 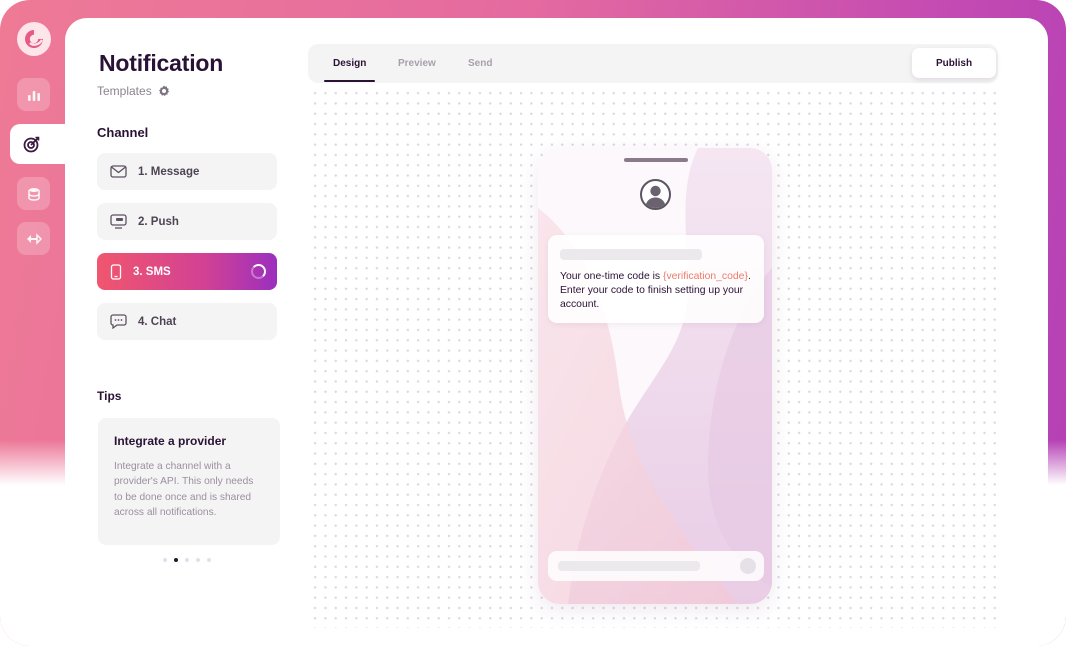 What do you see at coordinates (187, 221) in the screenshot?
I see `channel-item-push: 2. Push` at bounding box center [187, 221].